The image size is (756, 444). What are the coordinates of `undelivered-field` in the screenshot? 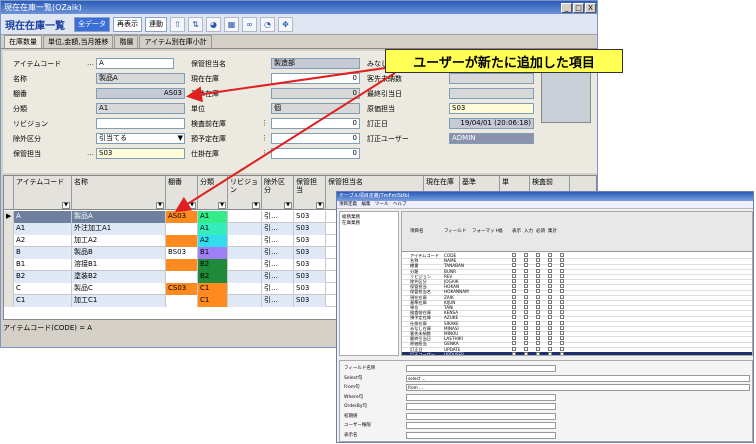 It's located at (491, 78).